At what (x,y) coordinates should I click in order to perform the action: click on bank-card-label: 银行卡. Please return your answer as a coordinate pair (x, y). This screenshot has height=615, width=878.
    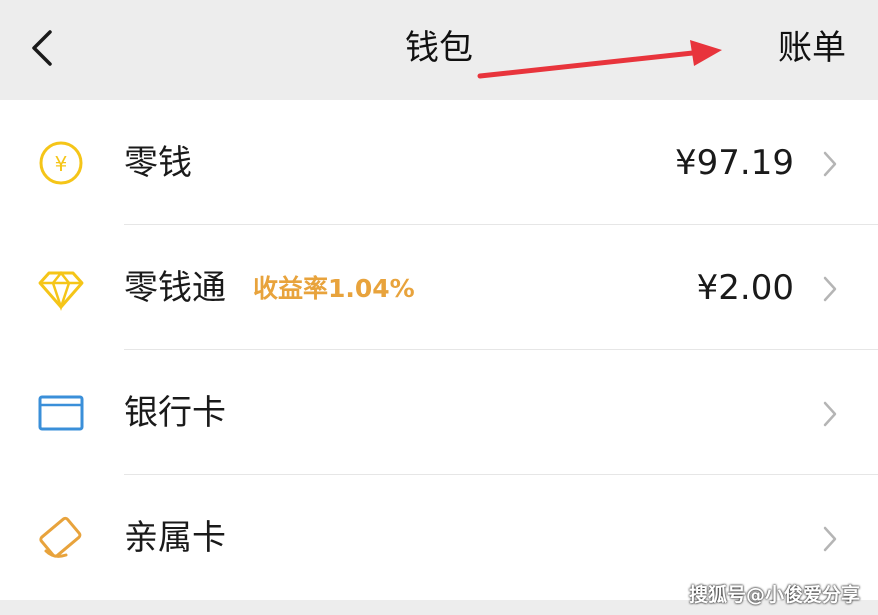
    Looking at the image, I should click on (175, 413).